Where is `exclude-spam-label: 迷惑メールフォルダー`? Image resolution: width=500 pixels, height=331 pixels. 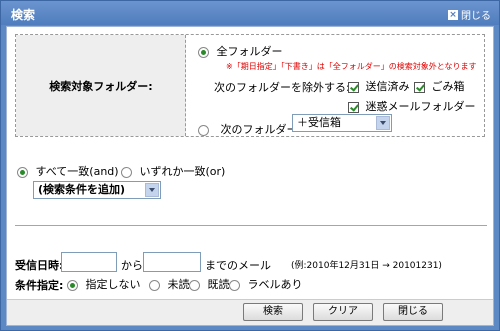
exclude-spam-label: 迷惑メールフォルダー is located at coordinates (420, 106).